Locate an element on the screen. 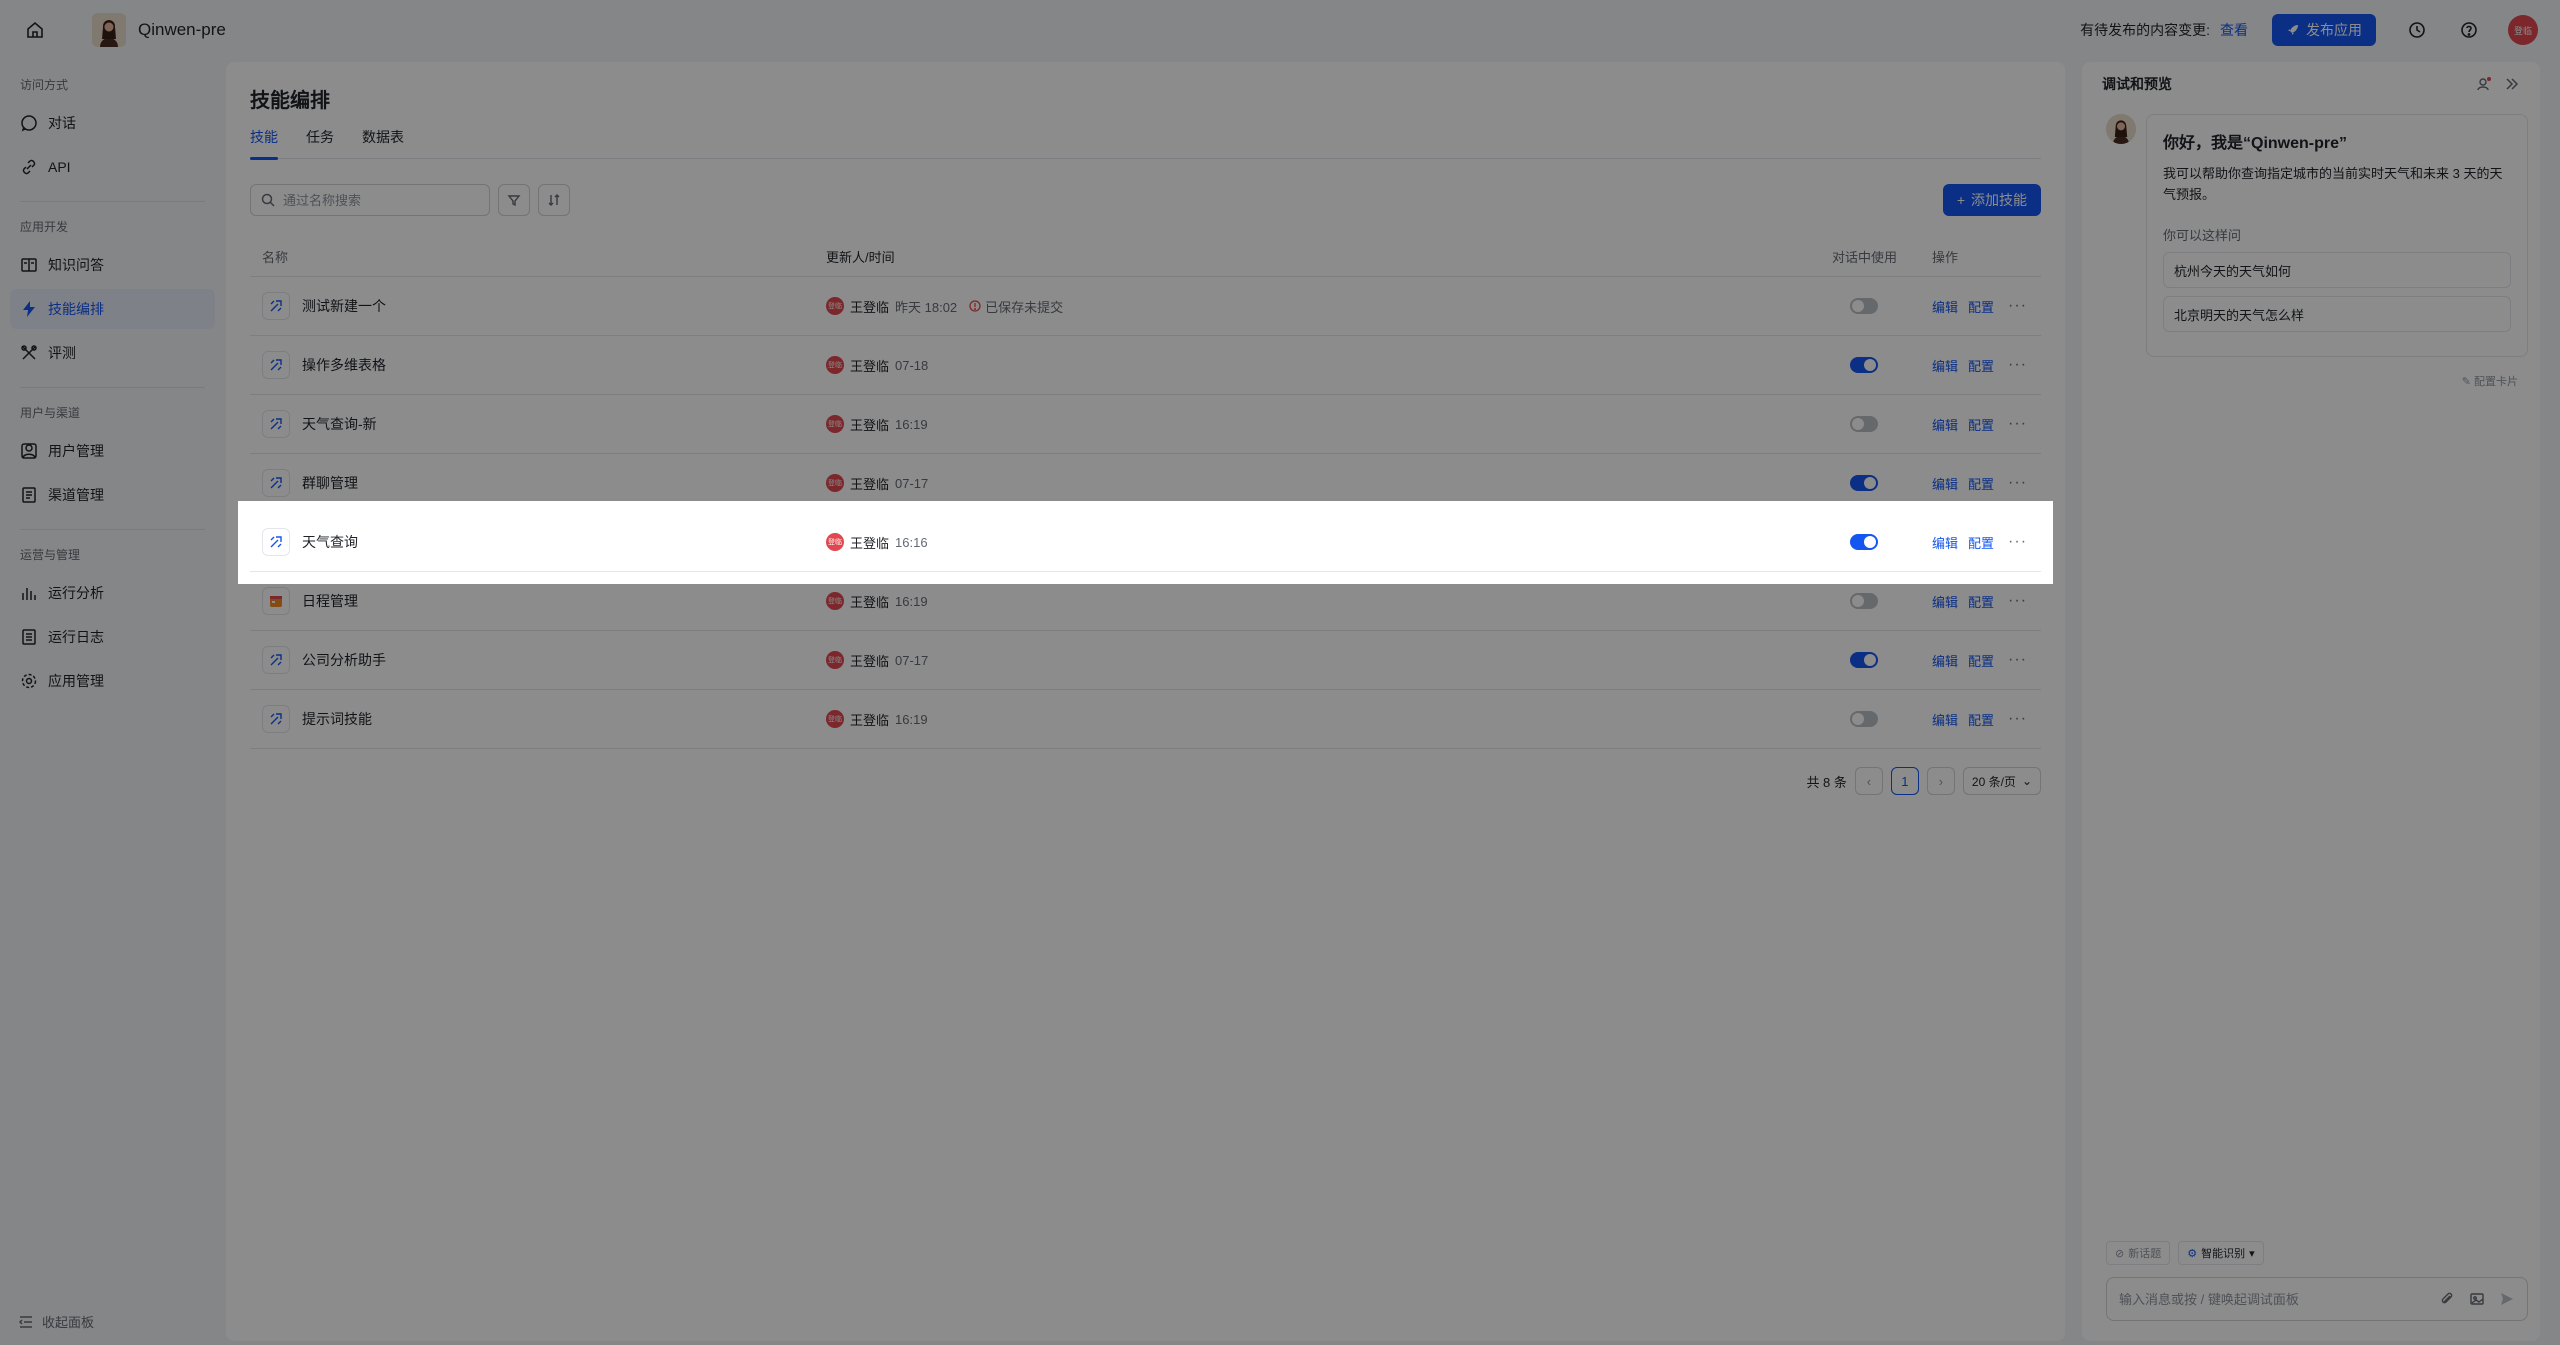 The height and width of the screenshot is (1345, 2560). collapse-panel-icon is located at coordinates (2512, 84).